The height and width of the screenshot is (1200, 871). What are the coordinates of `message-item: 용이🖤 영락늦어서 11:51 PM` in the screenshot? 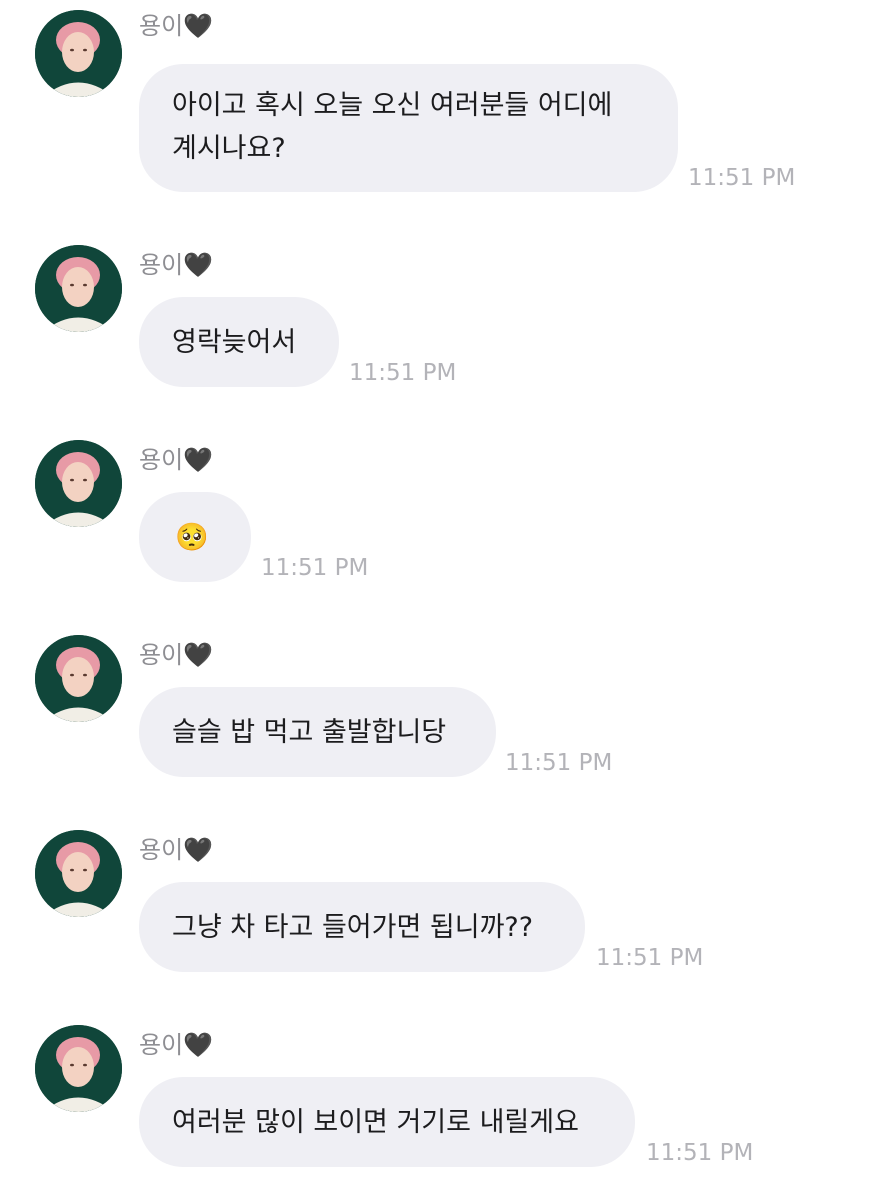 It's located at (435, 320).